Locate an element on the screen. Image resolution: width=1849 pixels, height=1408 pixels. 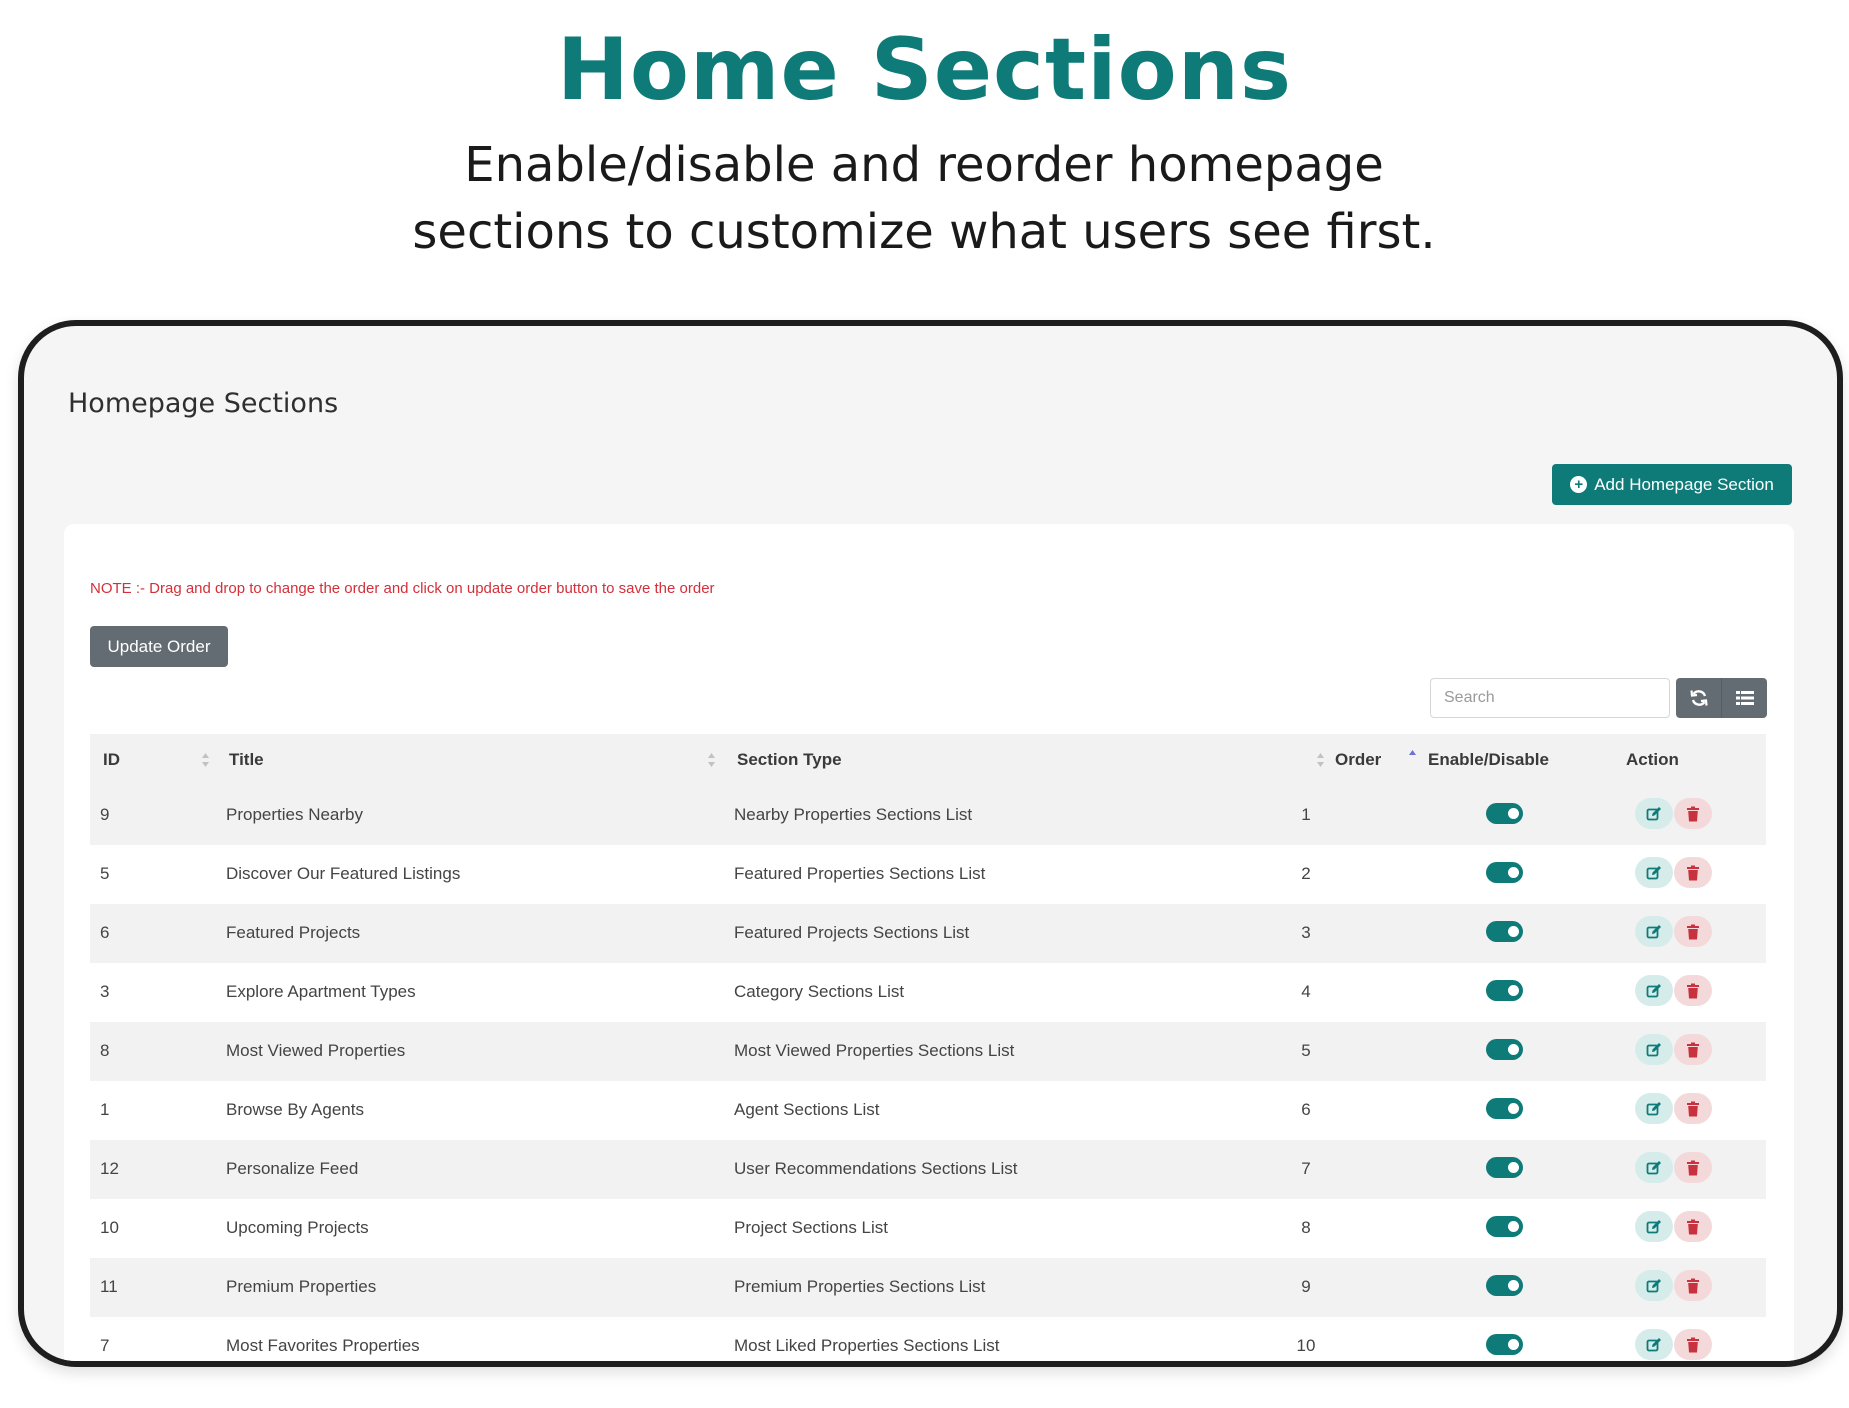
row-section-type: Agent Sections List is located at coordinates (807, 1109).